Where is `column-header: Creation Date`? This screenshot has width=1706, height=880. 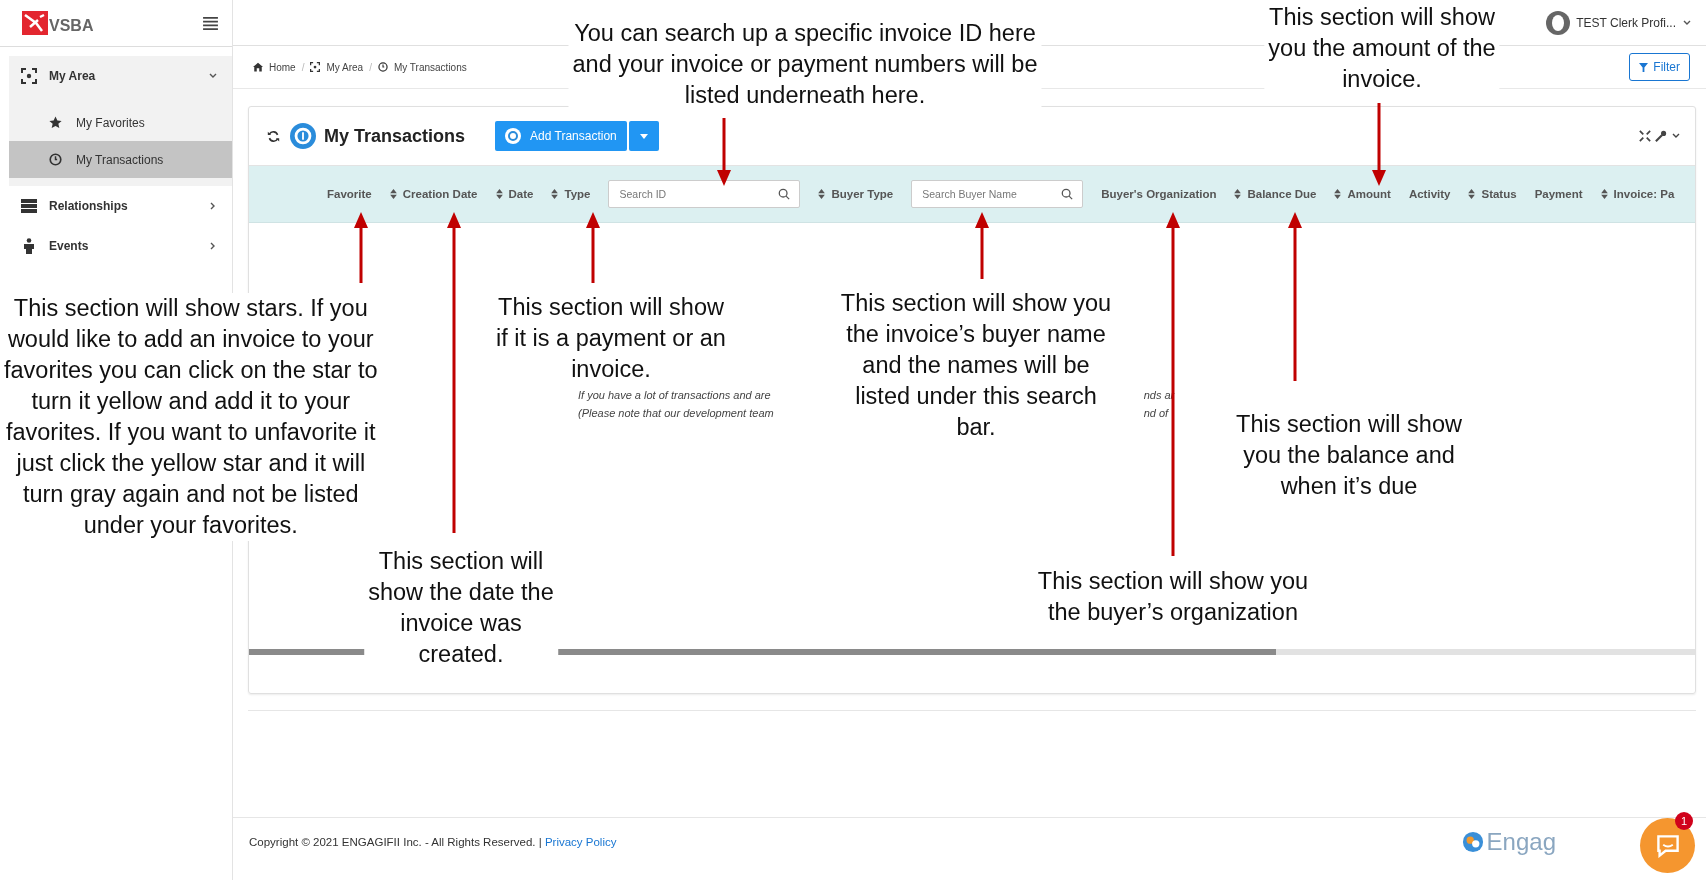 column-header: Creation Date is located at coordinates (433, 194).